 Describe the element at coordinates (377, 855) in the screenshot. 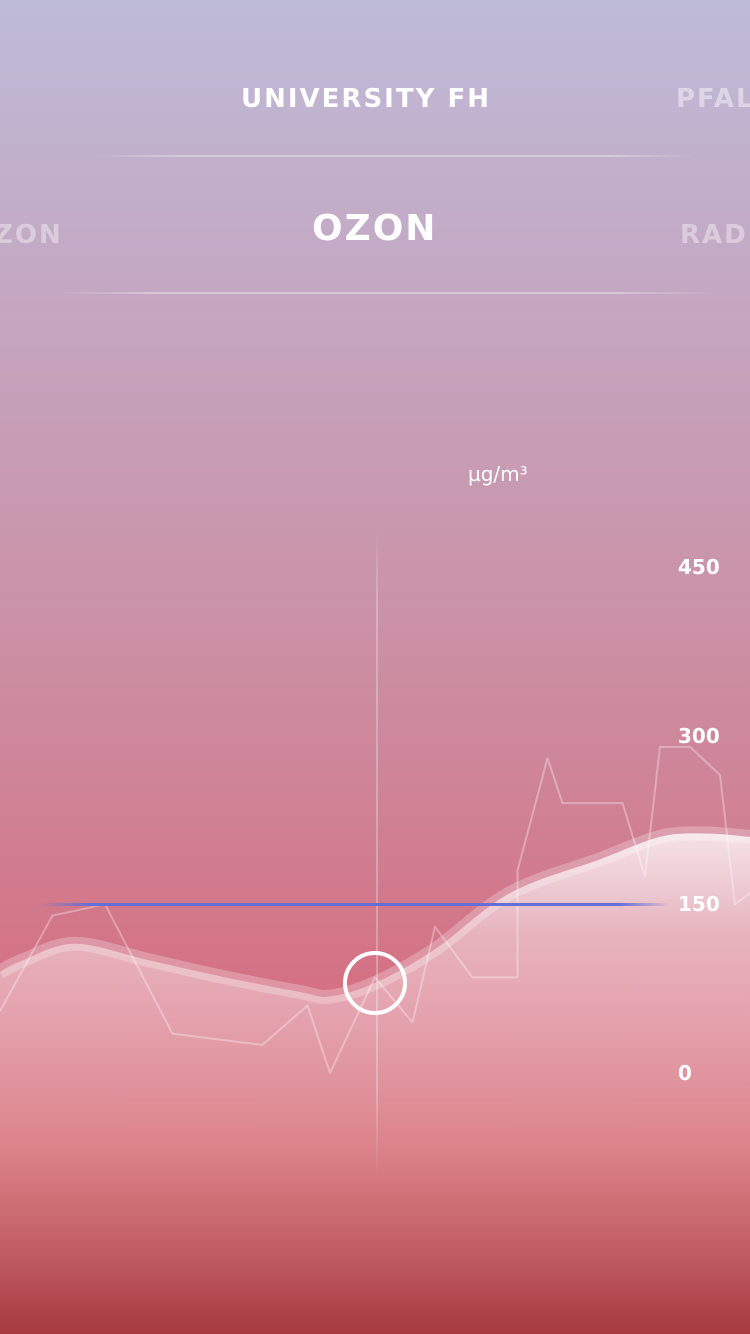

I see `cursor-line` at that location.